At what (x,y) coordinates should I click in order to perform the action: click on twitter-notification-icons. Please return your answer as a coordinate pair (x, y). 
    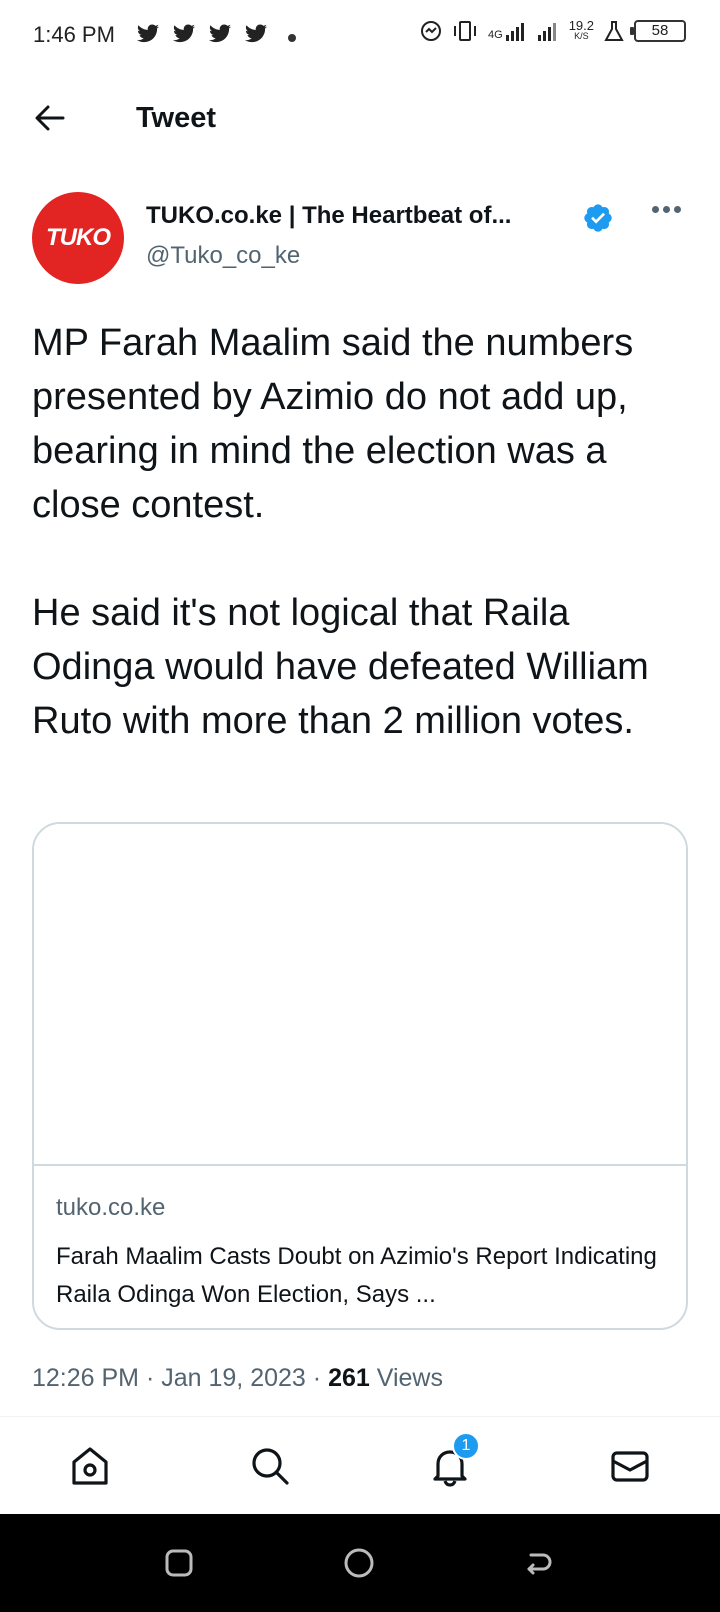
    Looking at the image, I should click on (202, 34).